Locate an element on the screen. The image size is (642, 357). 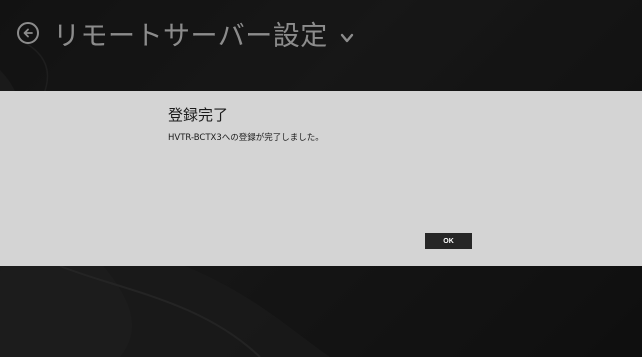
dialog-message: HVTR-BCTX3への登録が完了しました。 is located at coordinates (246, 138).